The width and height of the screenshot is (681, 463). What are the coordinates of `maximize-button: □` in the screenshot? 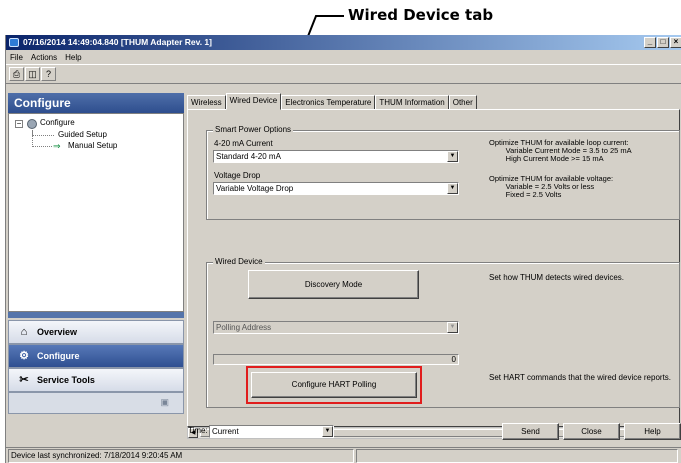 It's located at (663, 42).